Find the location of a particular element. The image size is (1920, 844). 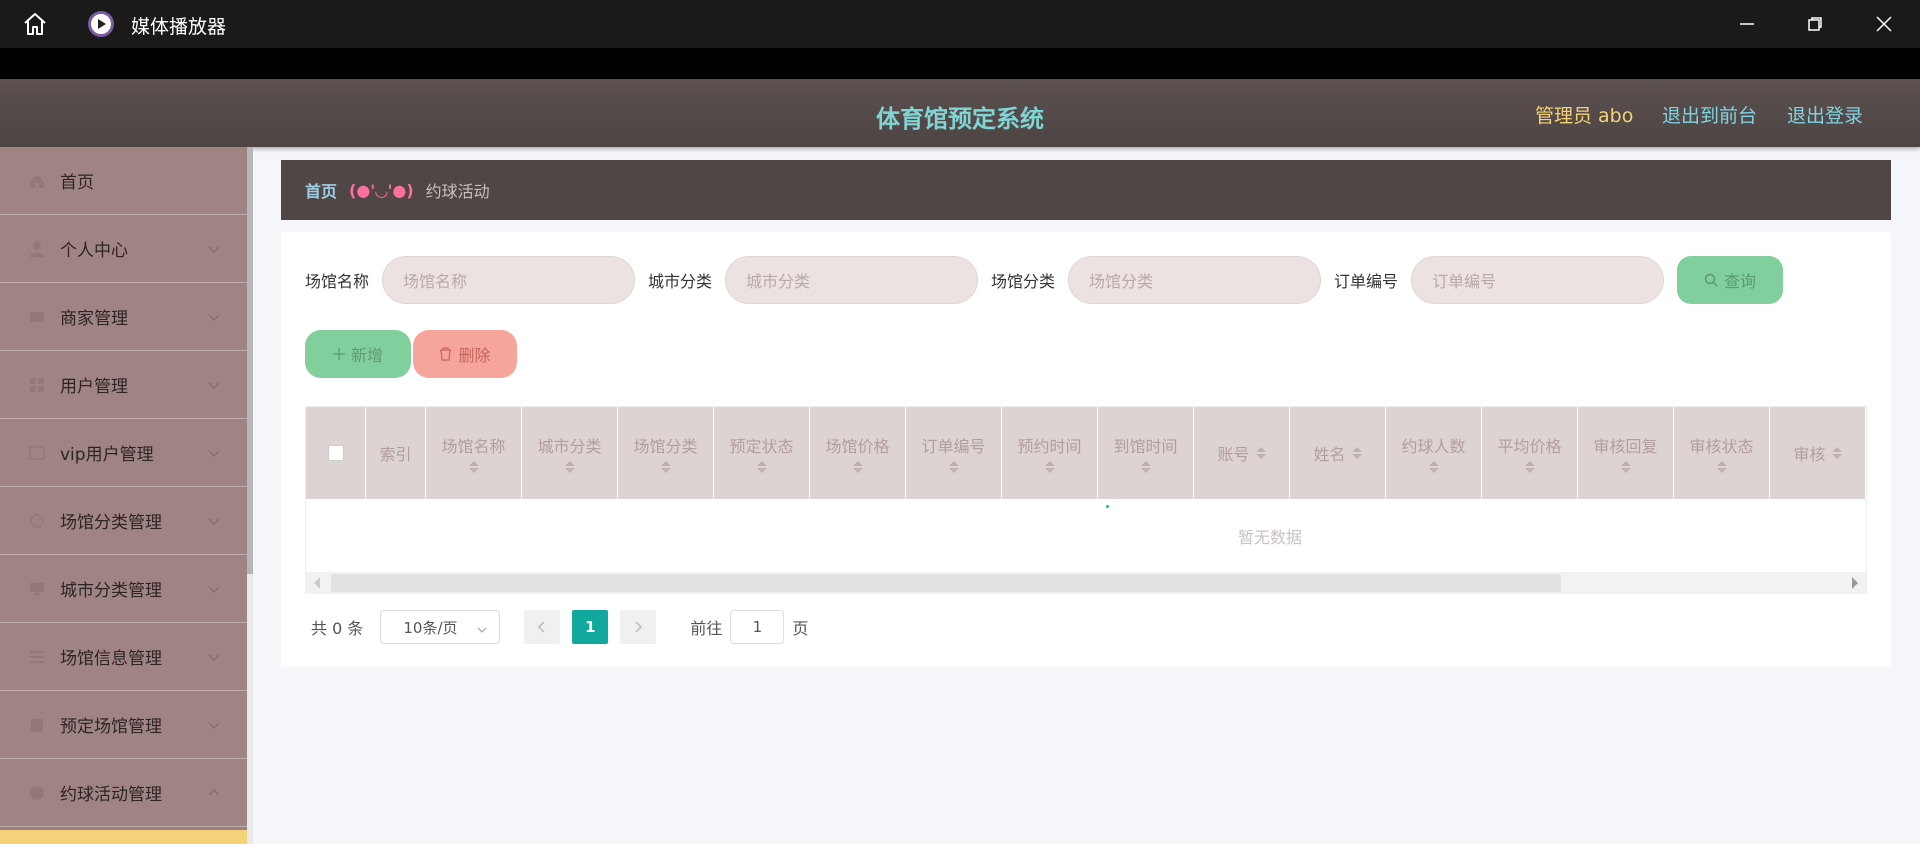

sidebar-item-label: 预定场馆管理 is located at coordinates (111, 727).